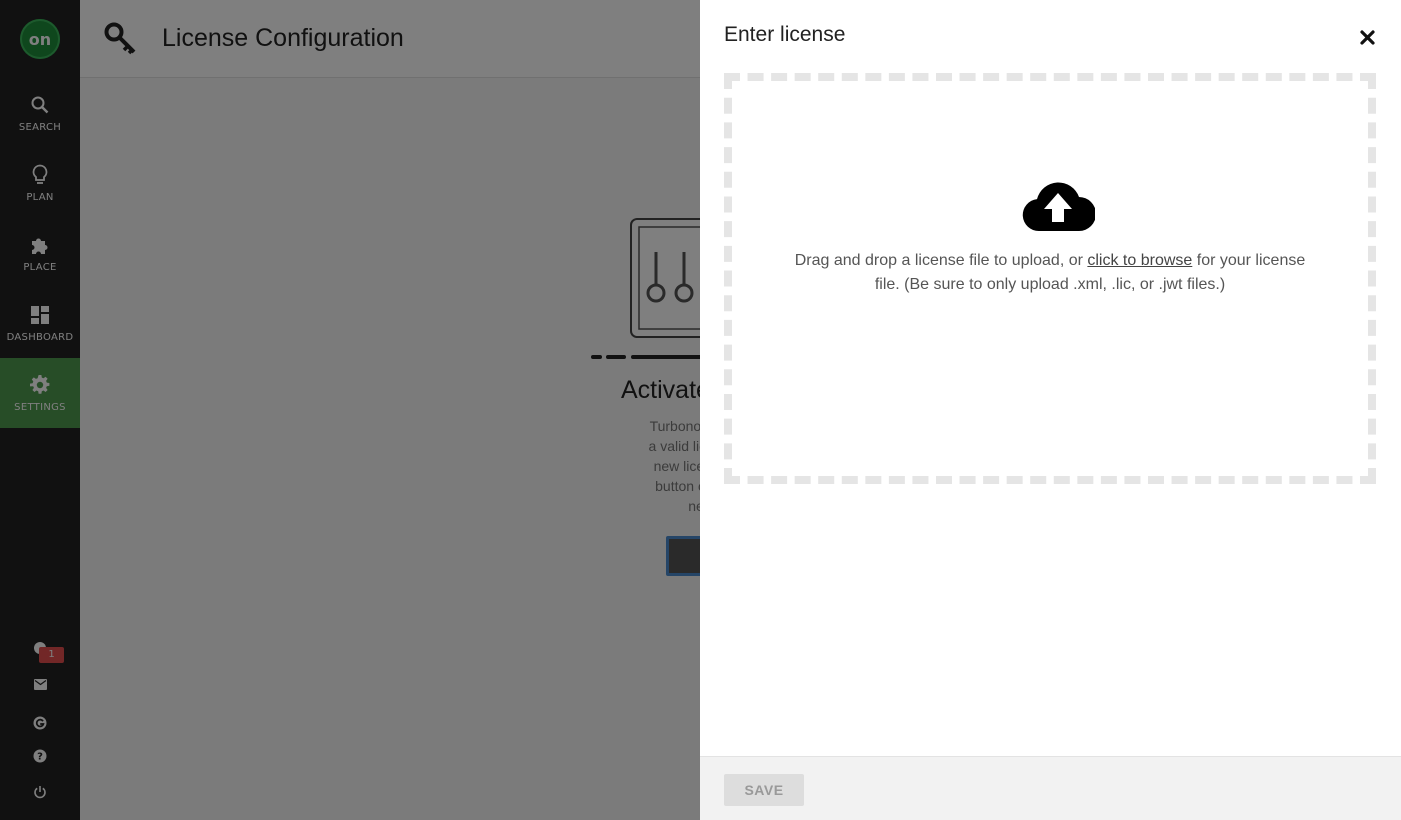 This screenshot has height=820, width=1401. I want to click on panel-title: Enter license, so click(785, 34).